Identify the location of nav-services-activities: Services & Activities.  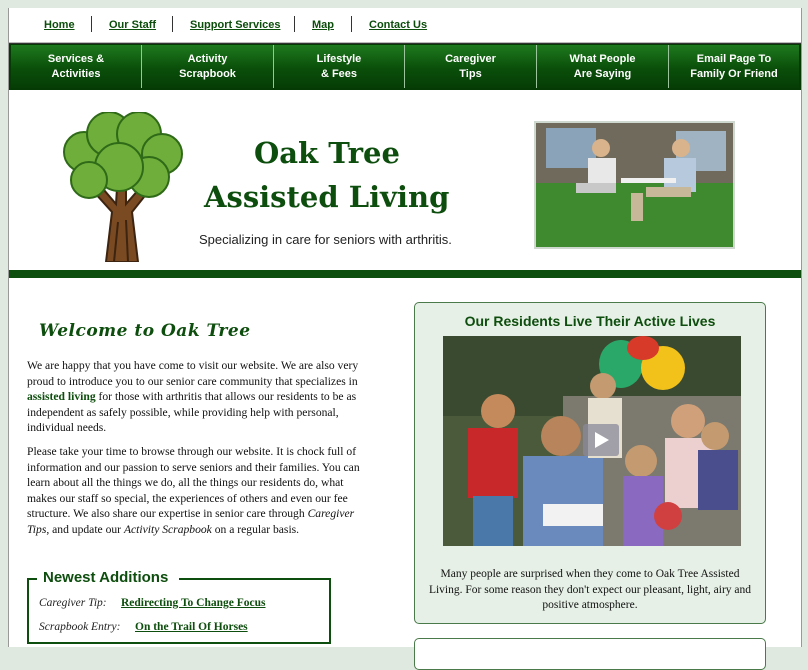
(76, 66).